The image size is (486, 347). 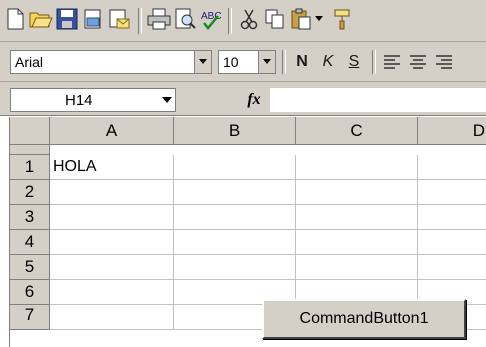 I want to click on cell-b2, so click(x=235, y=192).